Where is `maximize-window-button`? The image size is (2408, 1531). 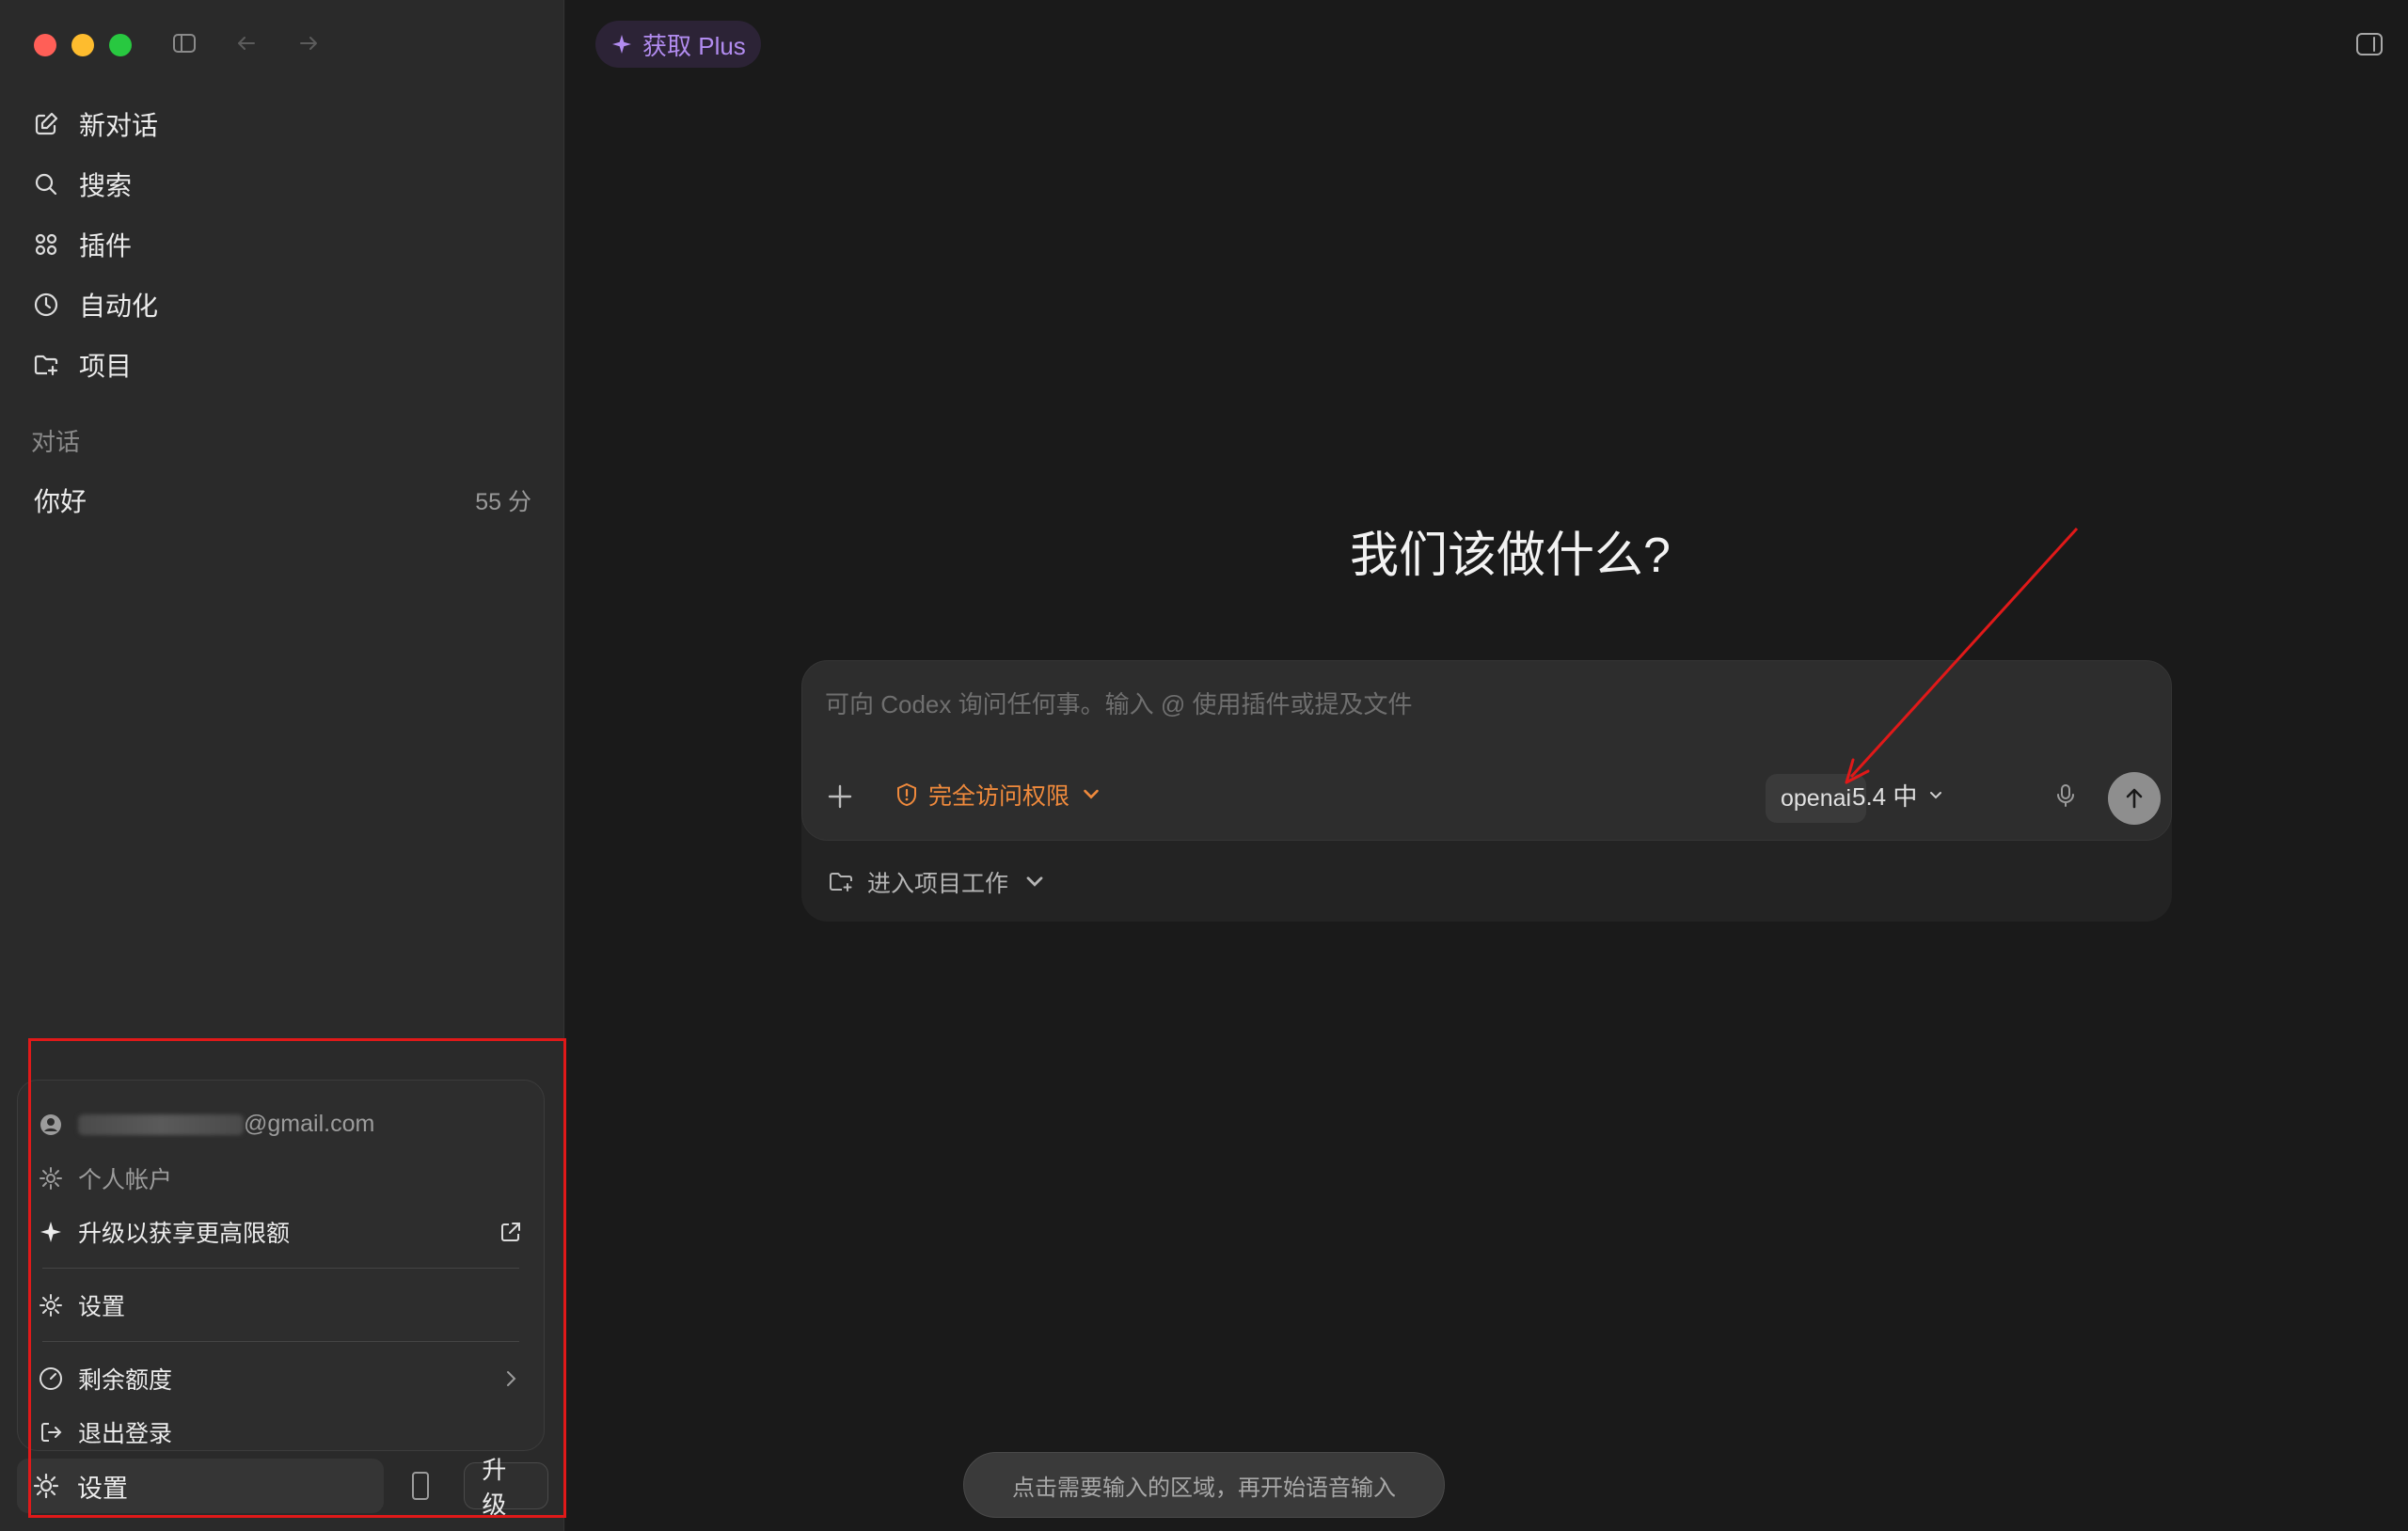 maximize-window-button is located at coordinates (121, 45).